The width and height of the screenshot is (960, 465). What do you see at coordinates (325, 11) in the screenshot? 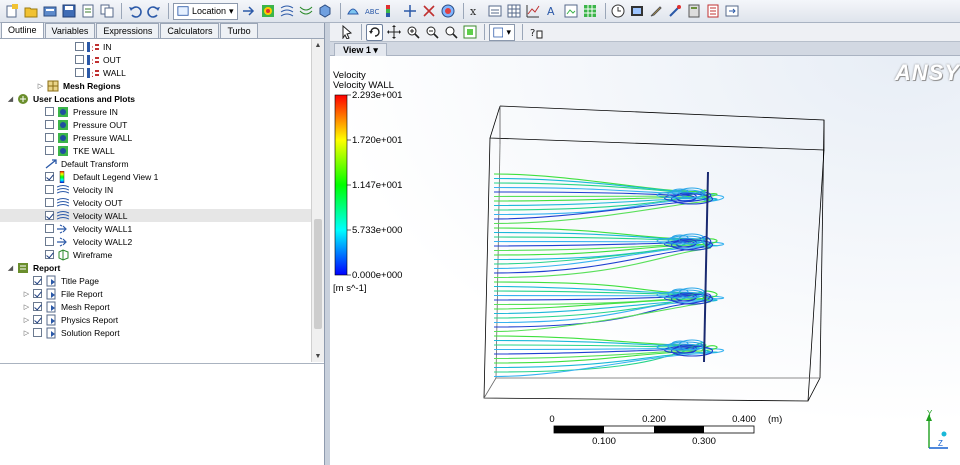
I see `volume-rendering-icon` at bounding box center [325, 11].